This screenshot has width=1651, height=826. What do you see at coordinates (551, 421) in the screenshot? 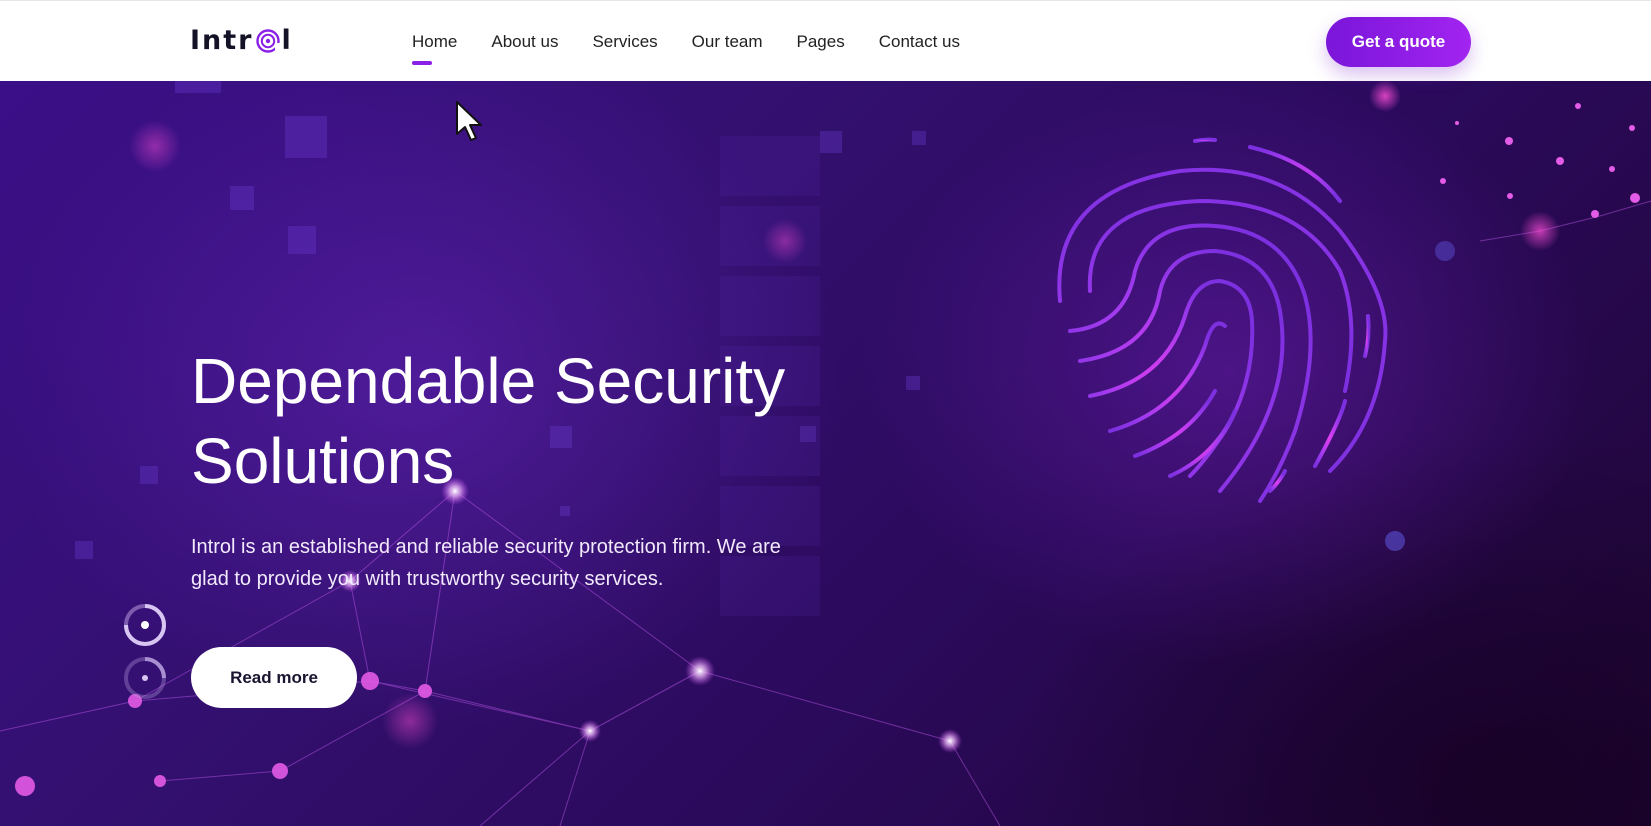
I see `hero-title: Dependable Security Solutions` at bounding box center [551, 421].